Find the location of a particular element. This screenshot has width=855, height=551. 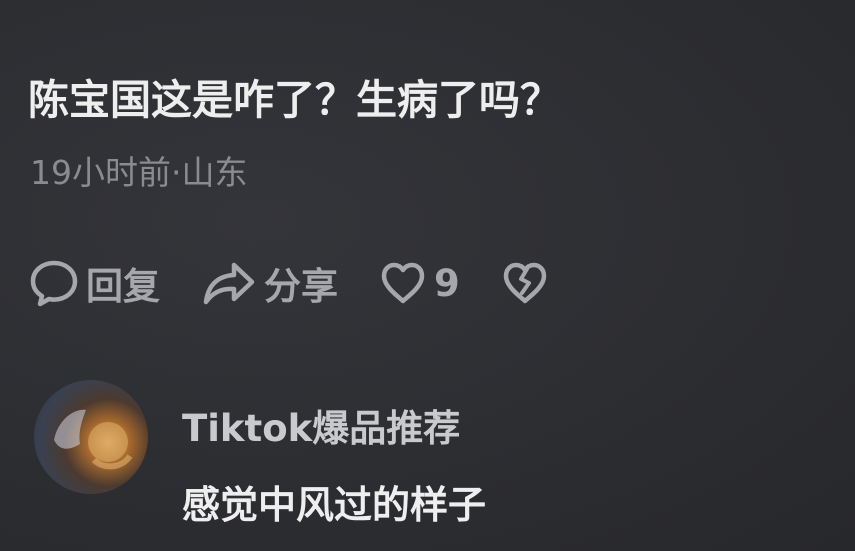

broken-heart-icon is located at coordinates (525, 283).